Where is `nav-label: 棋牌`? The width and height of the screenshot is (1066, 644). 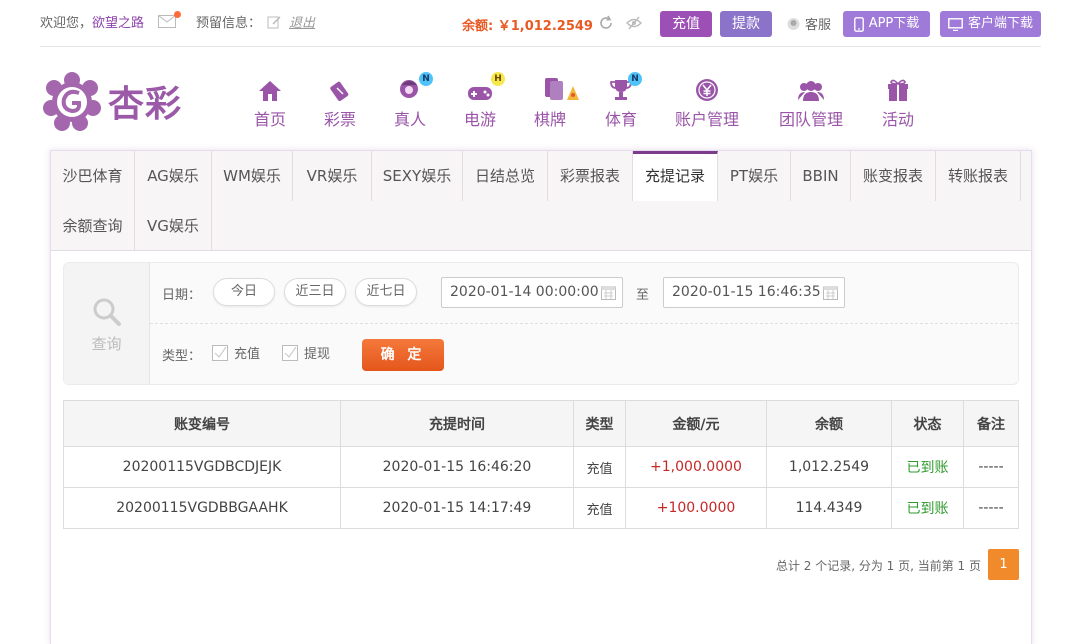
nav-label: 棋牌 is located at coordinates (550, 119).